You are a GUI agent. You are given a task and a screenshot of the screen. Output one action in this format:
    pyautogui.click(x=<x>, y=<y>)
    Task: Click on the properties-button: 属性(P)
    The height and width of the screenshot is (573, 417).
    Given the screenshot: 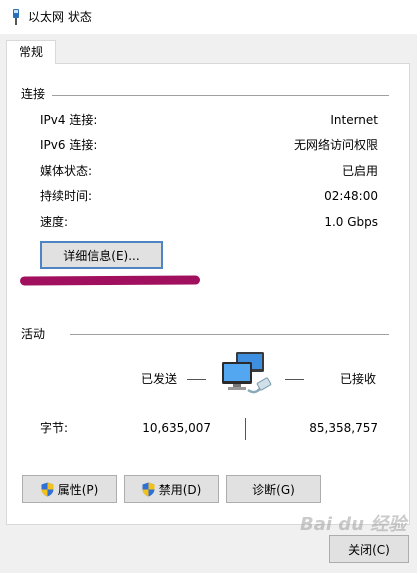 What is the action you would take?
    pyautogui.click(x=69, y=489)
    